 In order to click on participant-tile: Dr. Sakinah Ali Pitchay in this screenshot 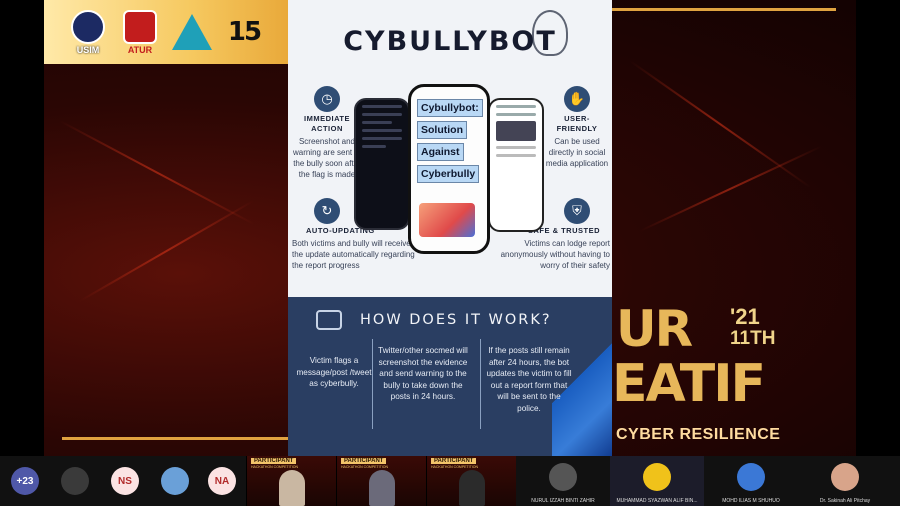, I will do `click(845, 481)`.